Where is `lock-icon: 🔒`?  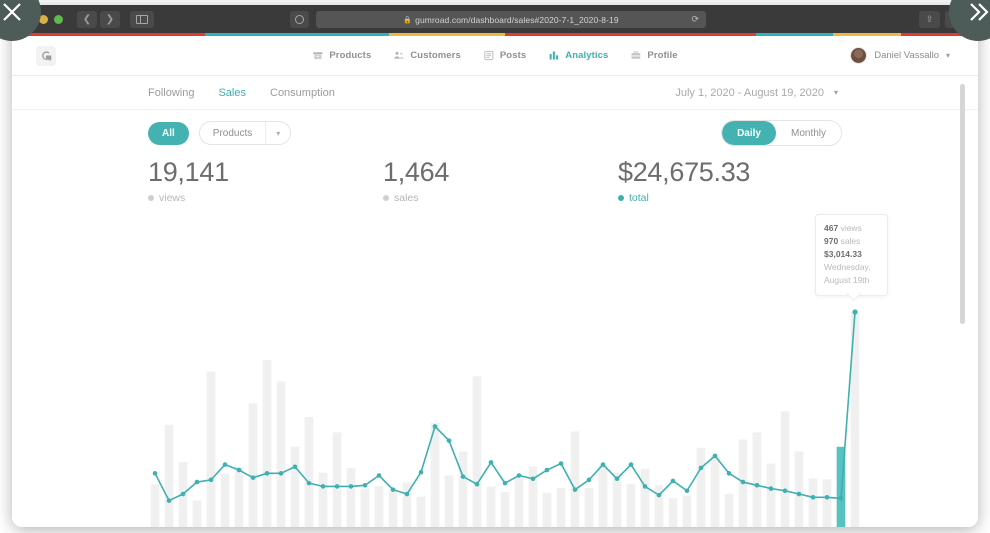 lock-icon: 🔒 is located at coordinates (408, 20).